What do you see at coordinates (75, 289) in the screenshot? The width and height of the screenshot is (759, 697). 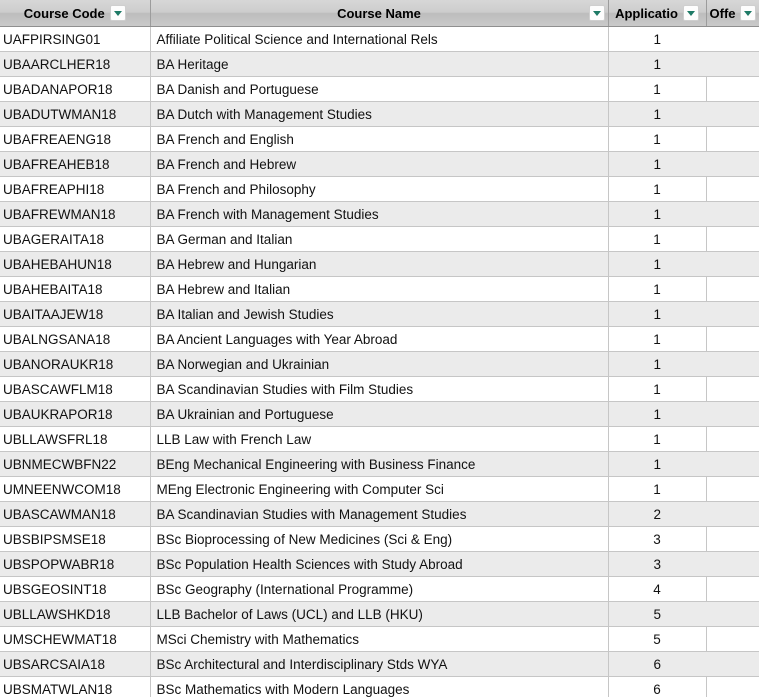 I see `cell-course-code: UBAHEBAITA18` at bounding box center [75, 289].